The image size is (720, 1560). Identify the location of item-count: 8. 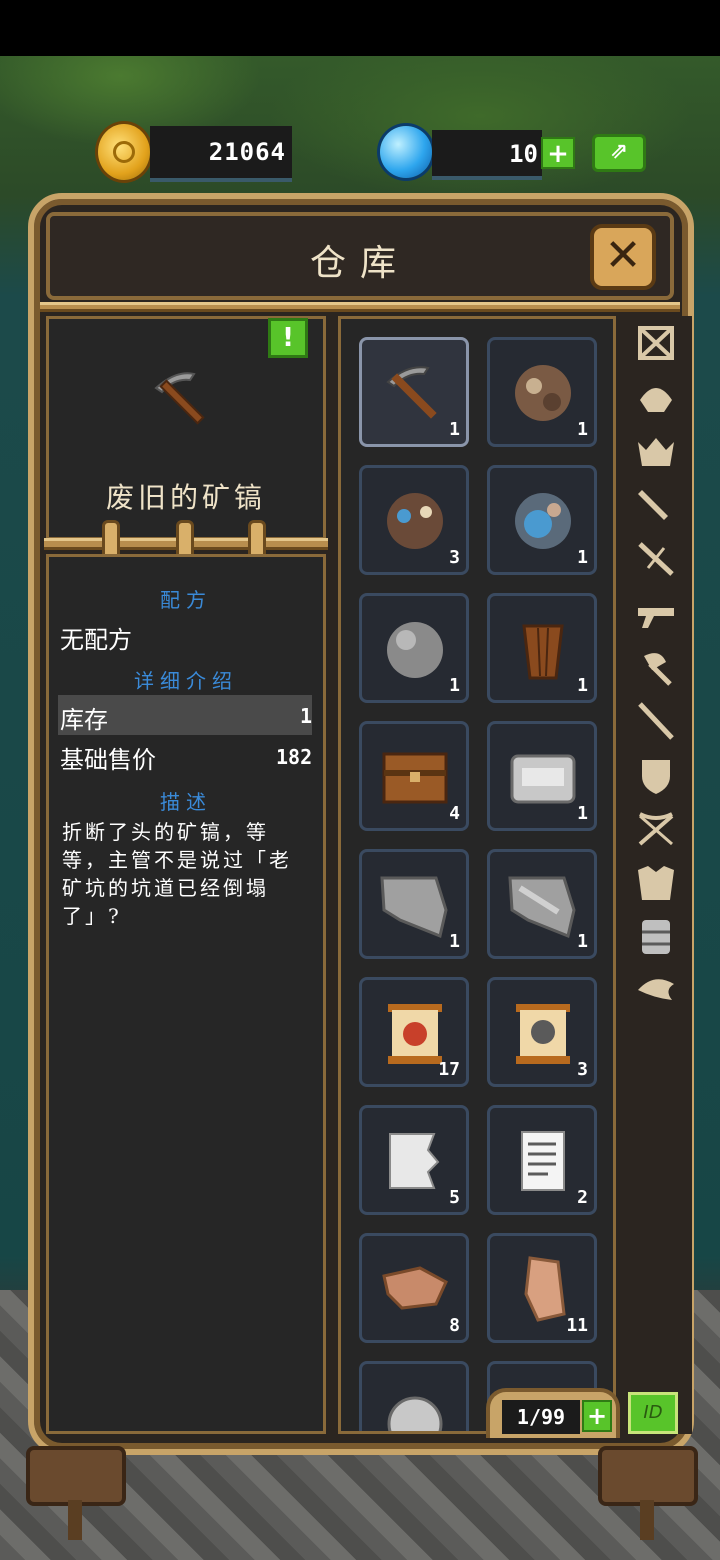
(454, 1325).